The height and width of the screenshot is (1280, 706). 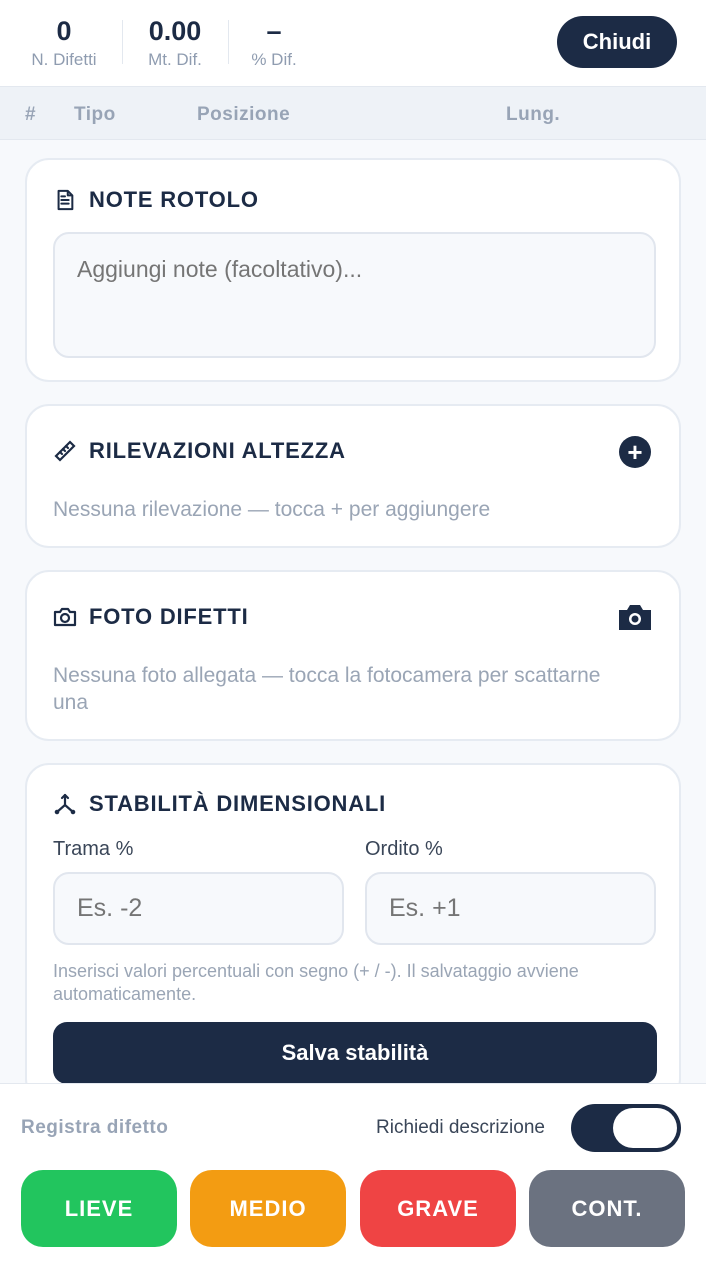 I want to click on heights-title: RILEVAZIONI ALTEZZA, so click(x=199, y=451).